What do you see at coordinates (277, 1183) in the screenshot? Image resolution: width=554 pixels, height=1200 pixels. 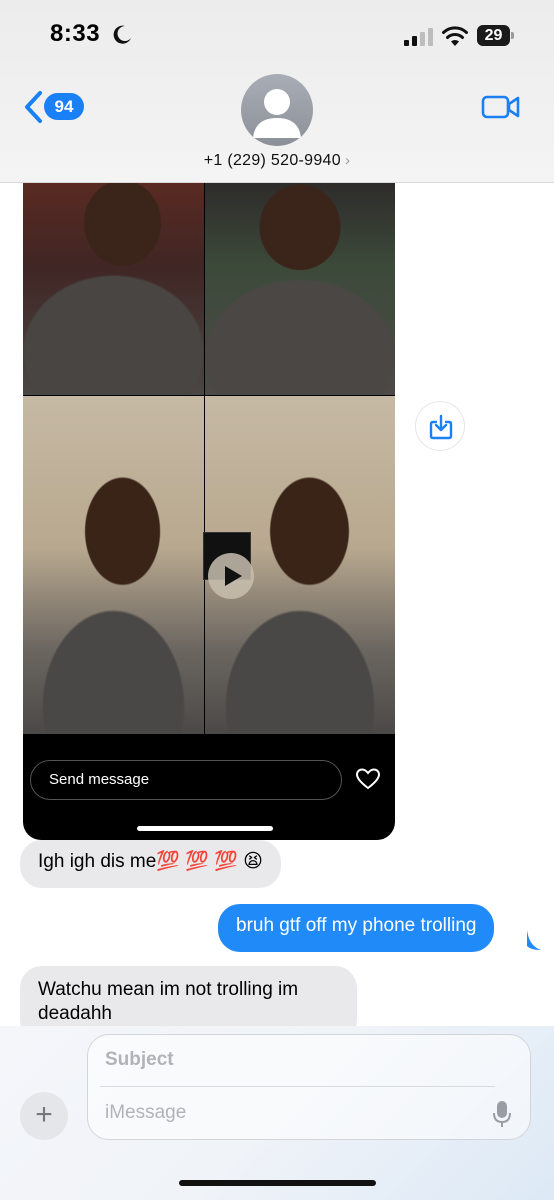 I see `home-indicator` at bounding box center [277, 1183].